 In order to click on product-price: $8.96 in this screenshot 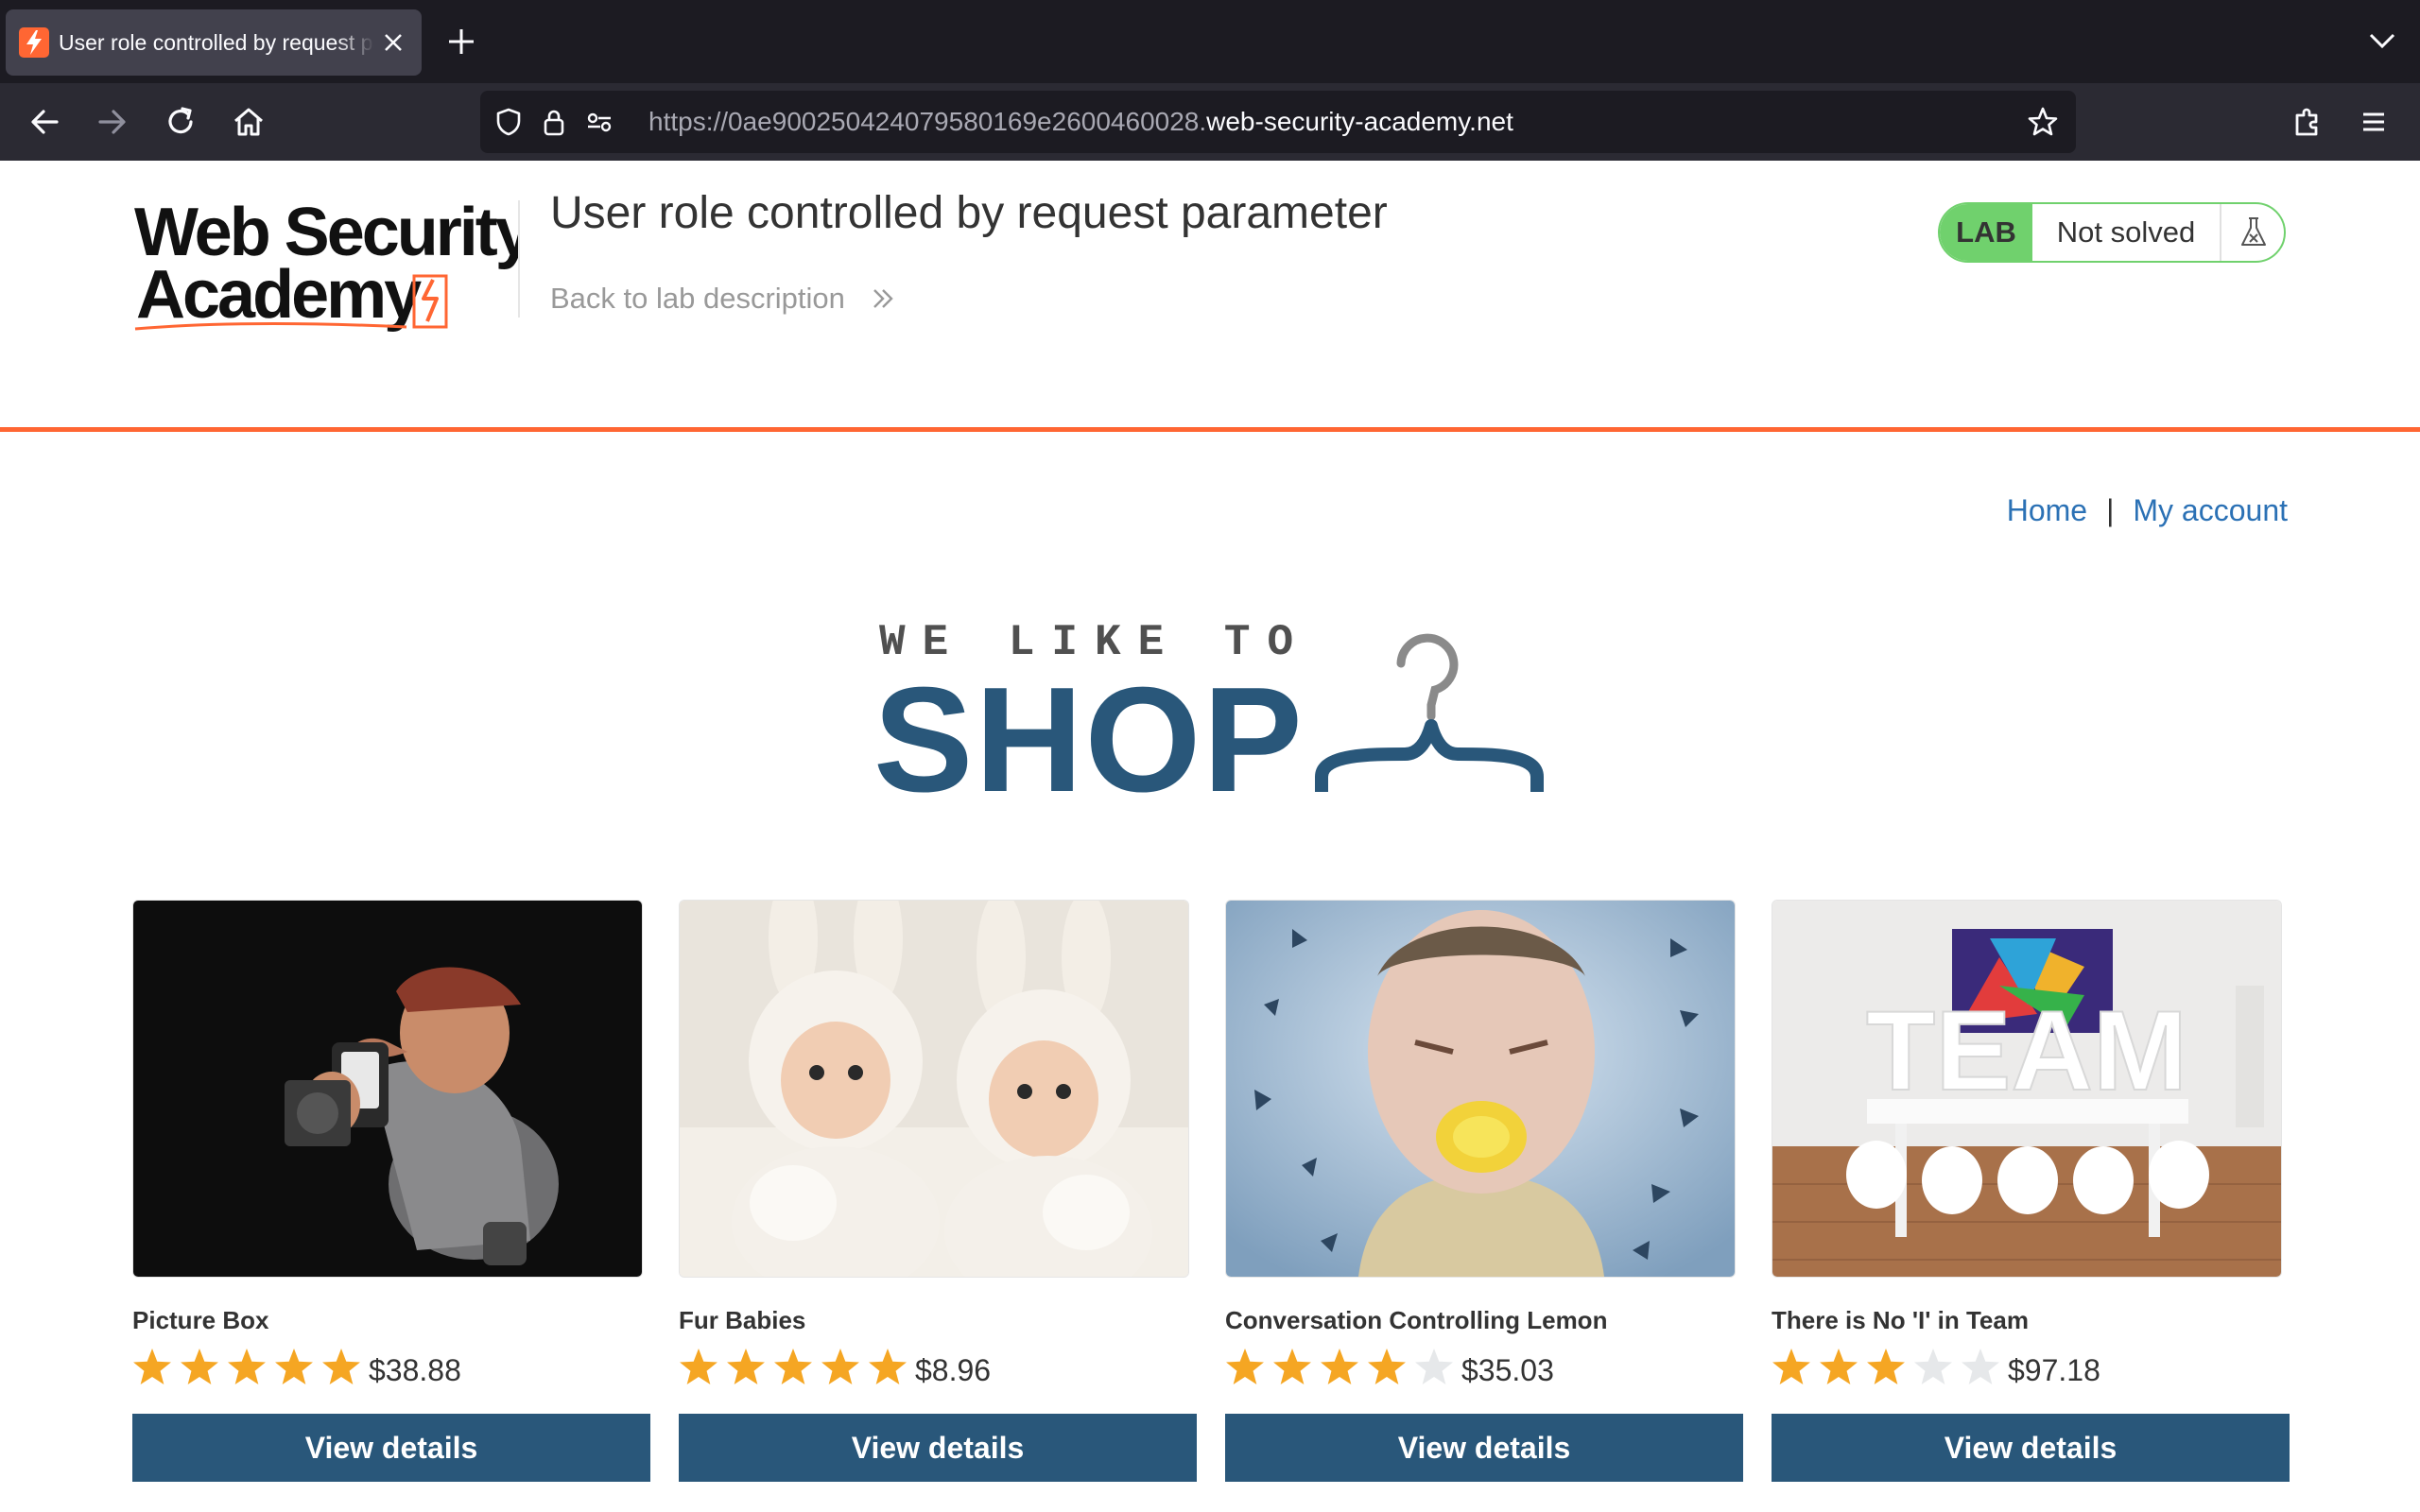, I will do `click(953, 1370)`.